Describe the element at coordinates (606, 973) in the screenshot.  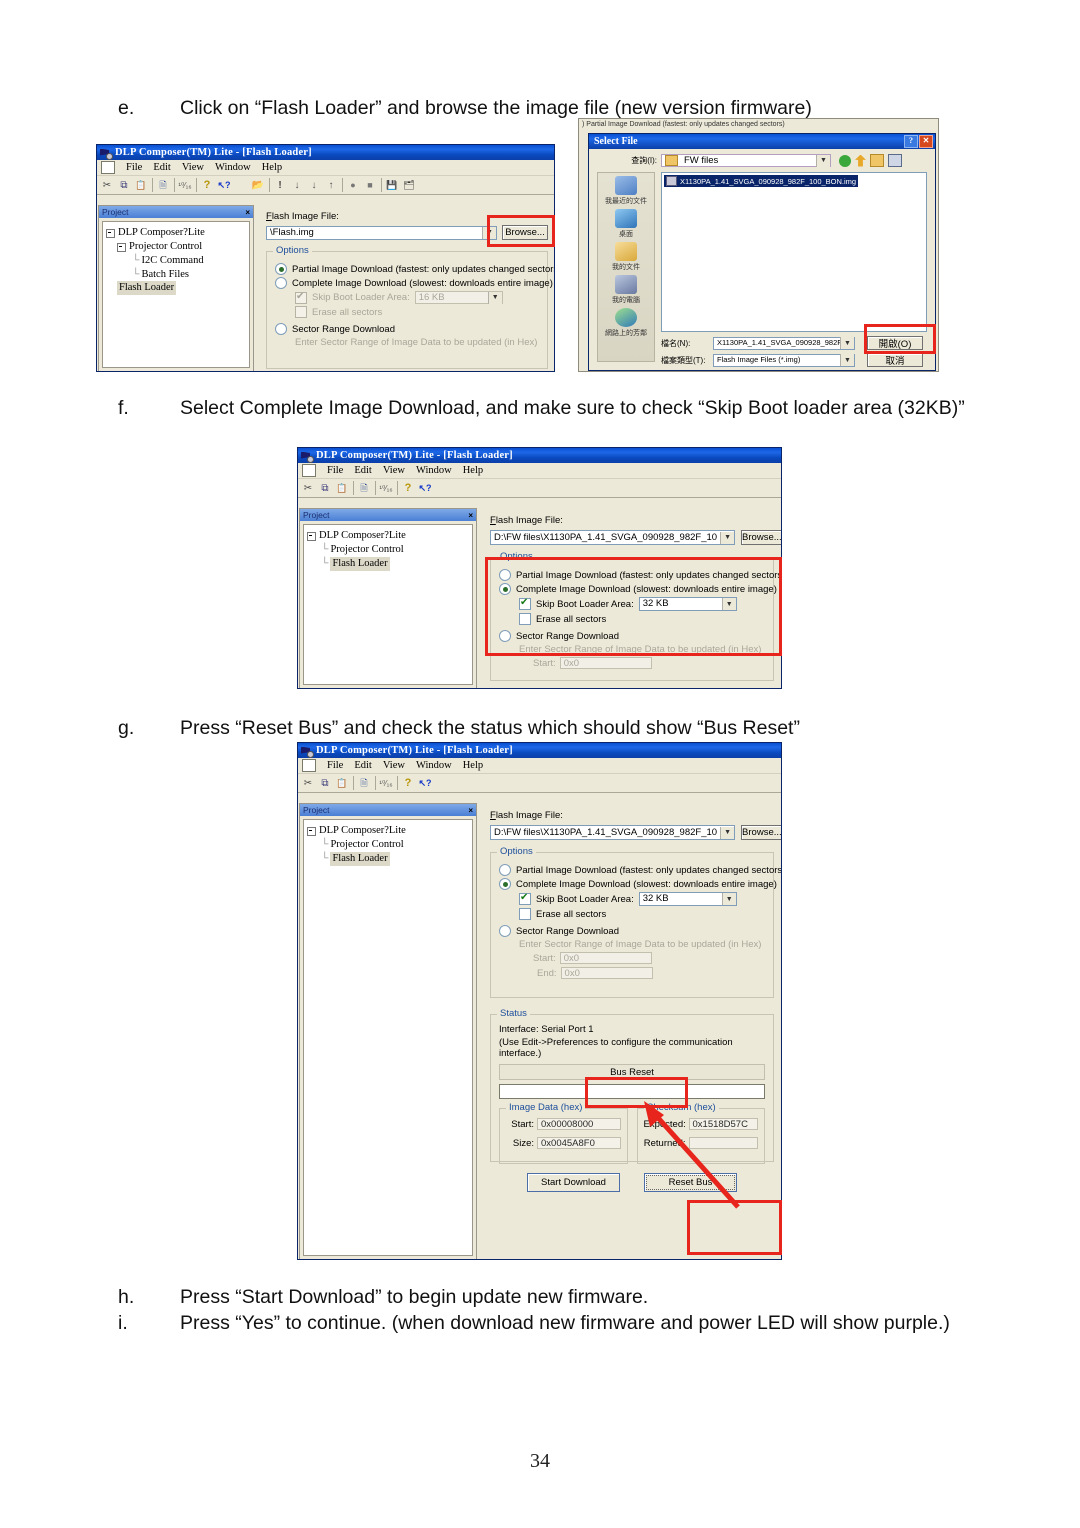
I see `sector-end-input: 0x0` at that location.